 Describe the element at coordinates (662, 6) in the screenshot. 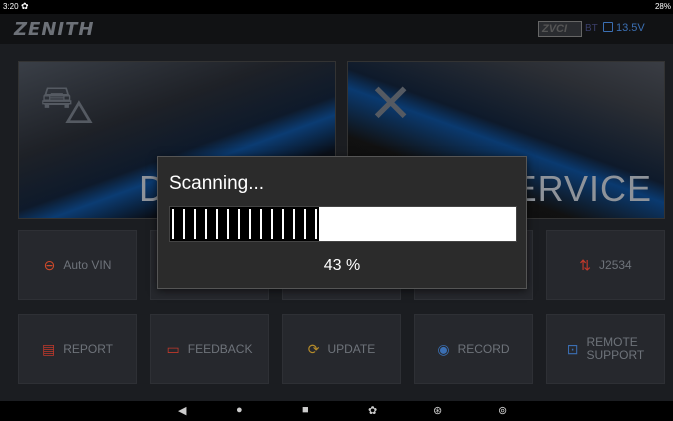

I see `battery-indicator: 28%` at that location.